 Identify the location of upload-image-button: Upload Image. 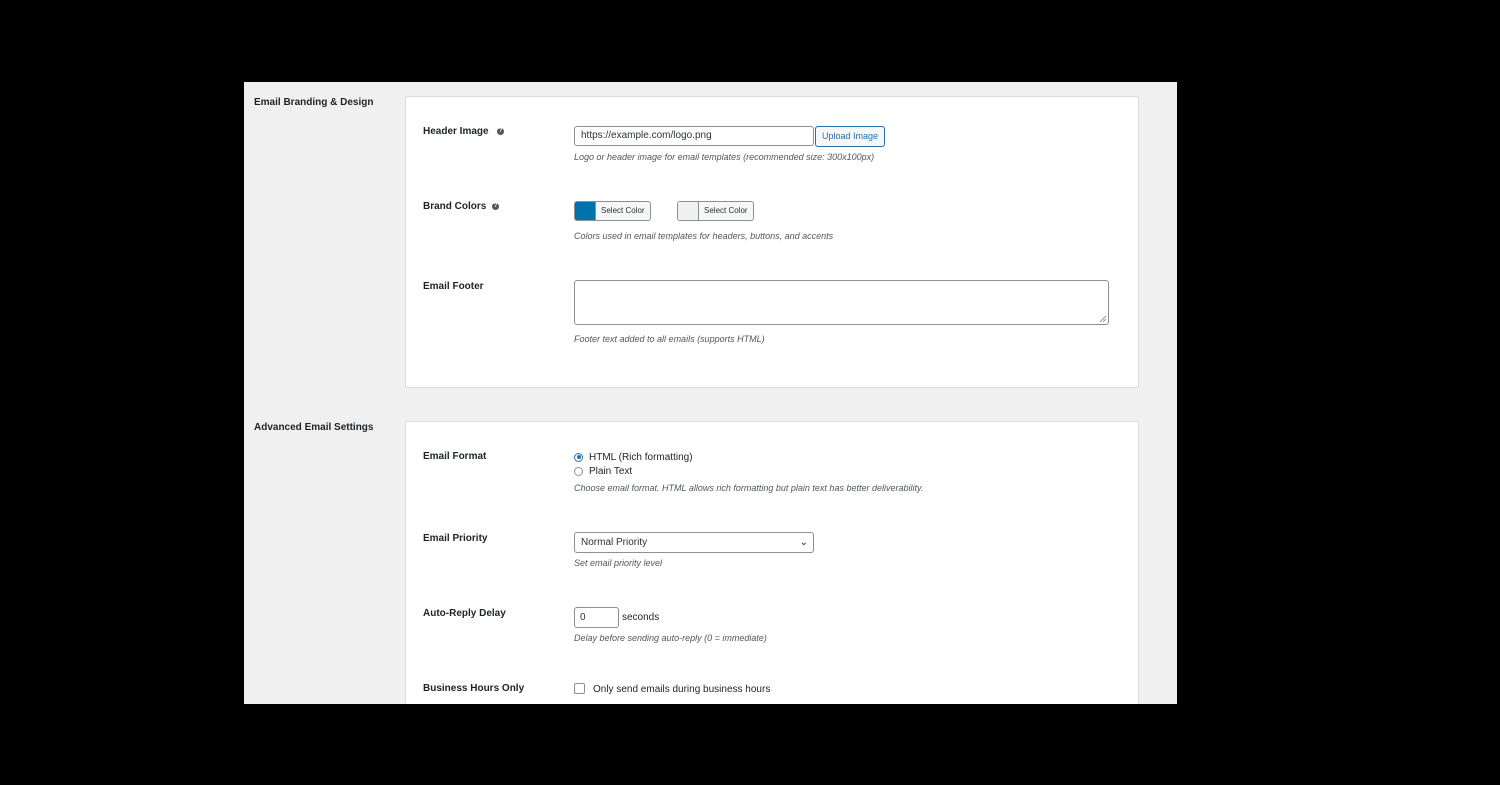
(850, 136).